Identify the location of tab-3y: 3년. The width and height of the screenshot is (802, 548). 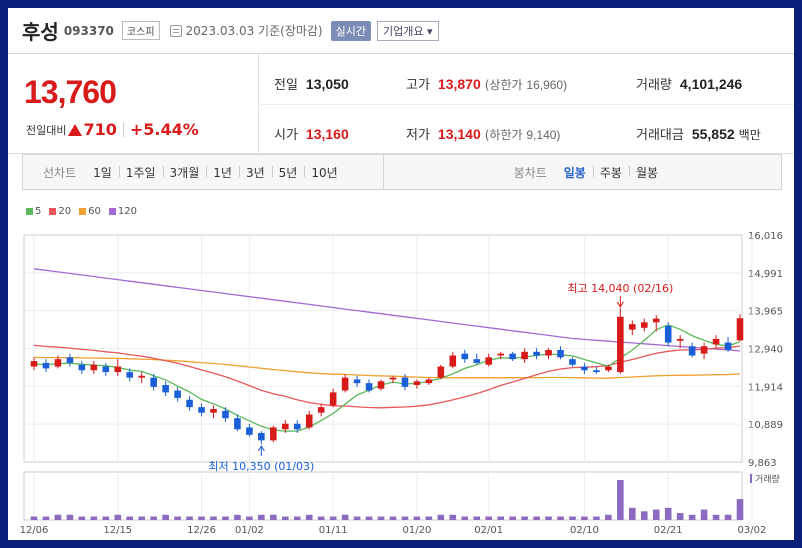
(255, 172).